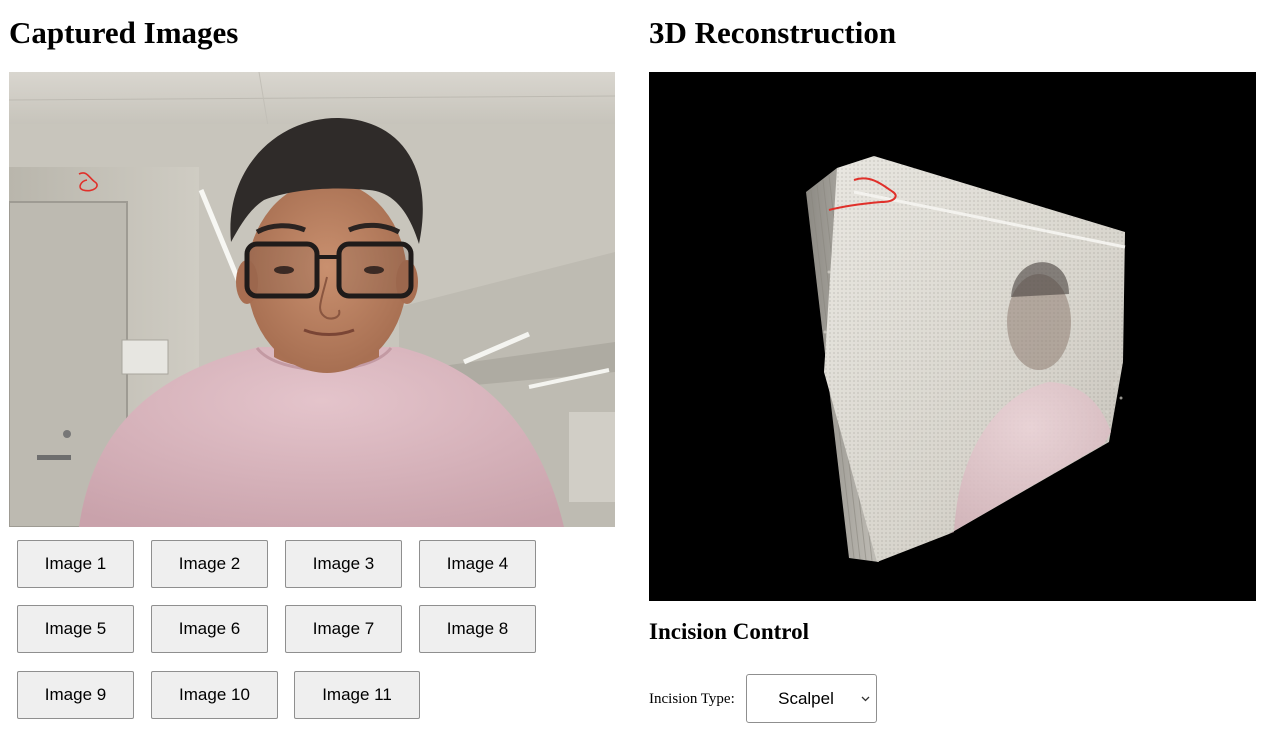 Image resolution: width=1280 pixels, height=730 pixels. Describe the element at coordinates (477, 629) in the screenshot. I see `image-8-button: Image 8` at that location.